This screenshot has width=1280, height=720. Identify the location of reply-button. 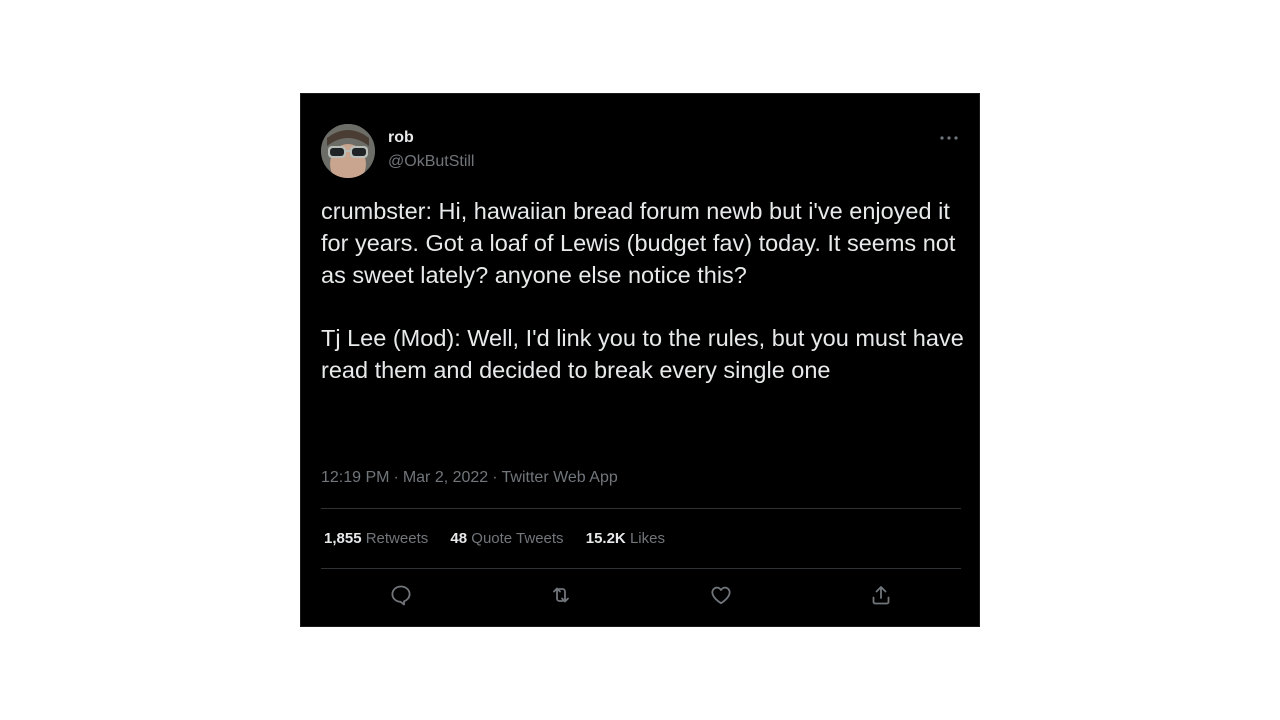
(401, 595).